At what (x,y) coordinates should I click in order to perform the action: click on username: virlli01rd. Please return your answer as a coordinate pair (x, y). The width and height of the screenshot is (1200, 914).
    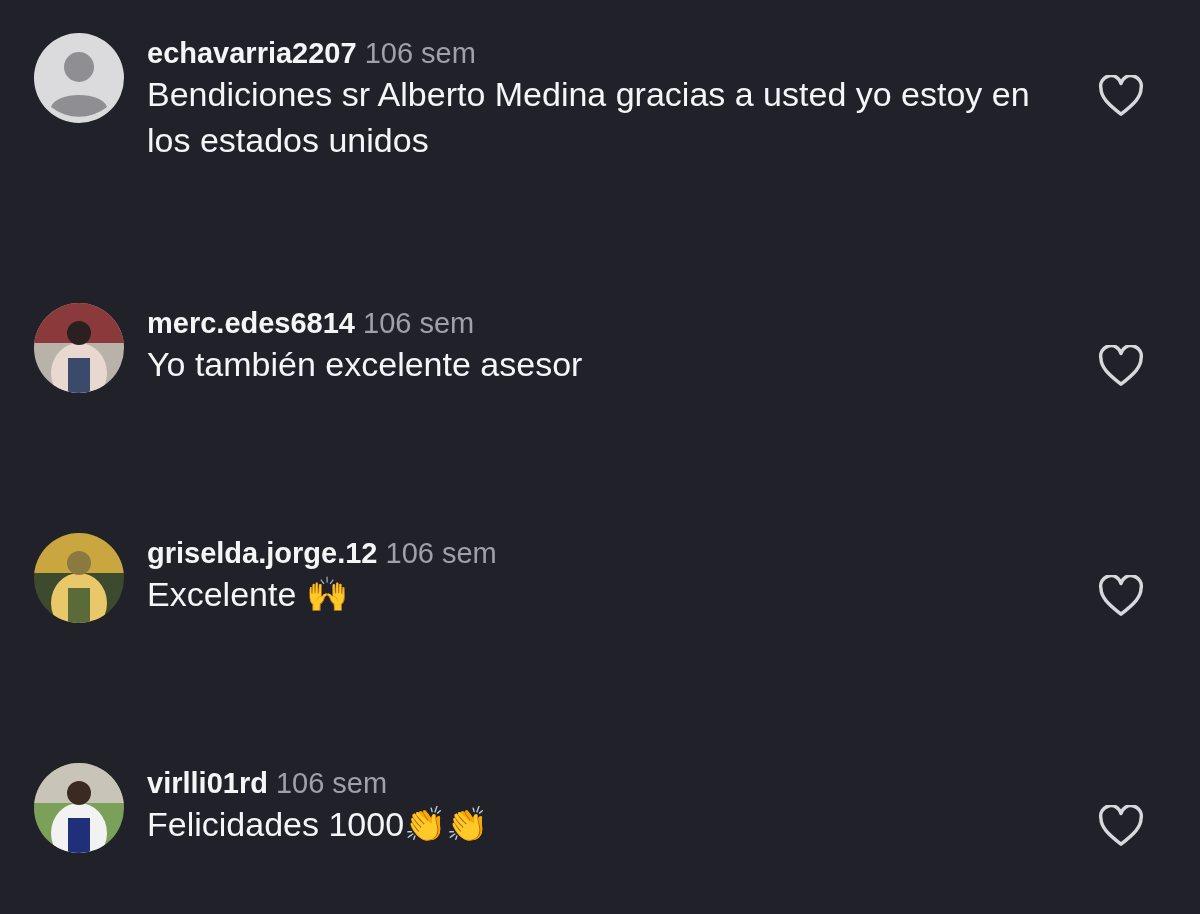
    Looking at the image, I should click on (207, 783).